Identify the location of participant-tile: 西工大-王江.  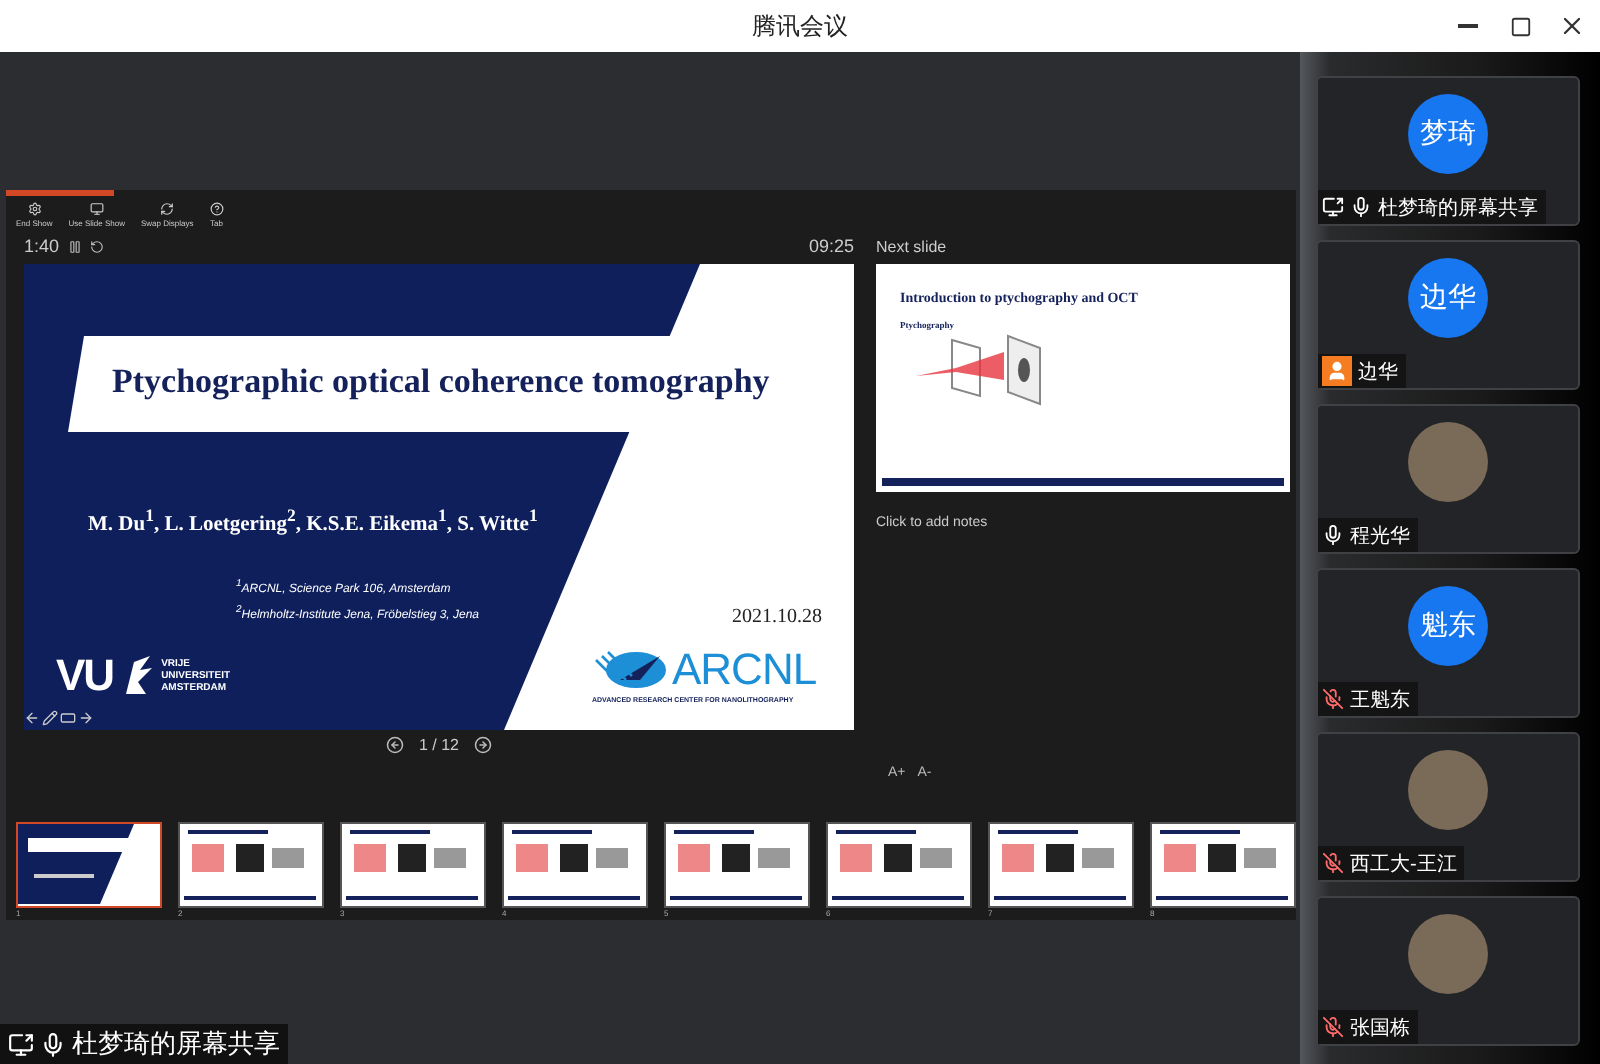
(1448, 807).